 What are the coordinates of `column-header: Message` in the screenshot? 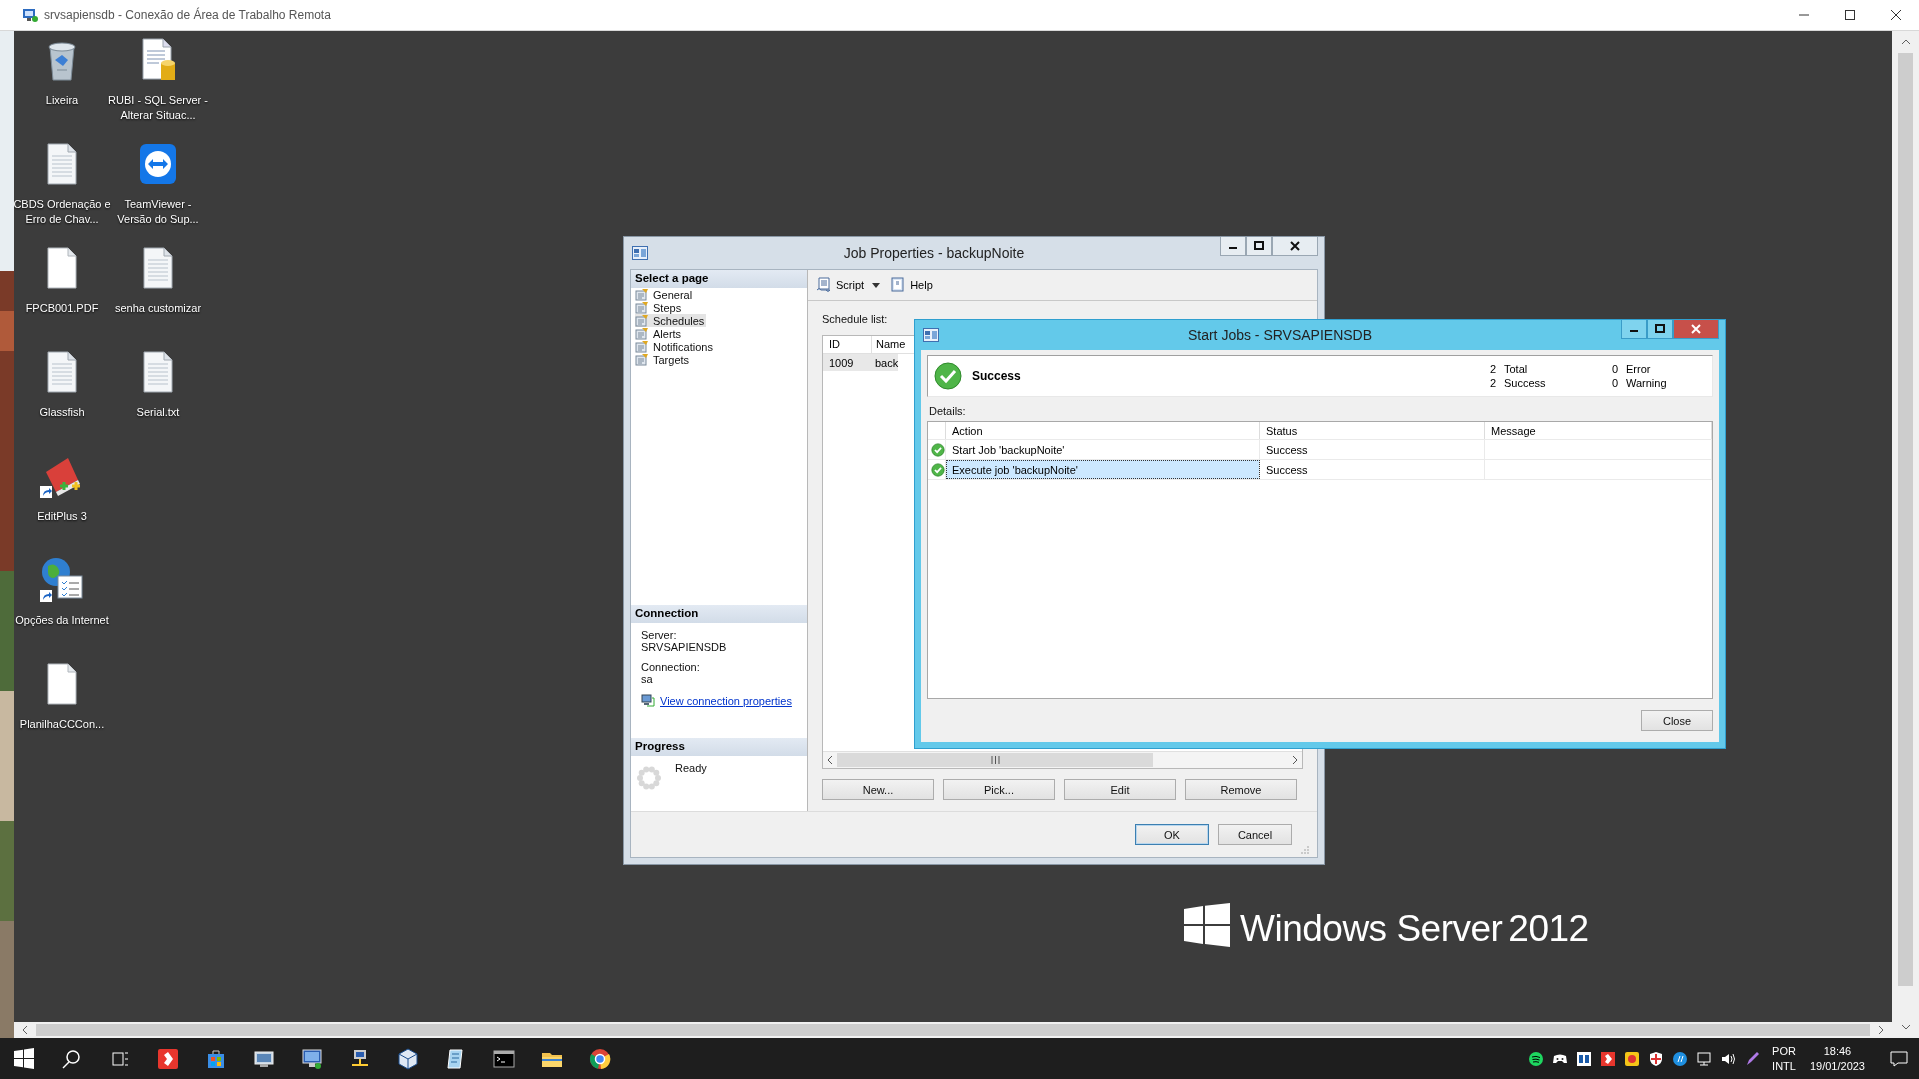 It's located at (1598, 430).